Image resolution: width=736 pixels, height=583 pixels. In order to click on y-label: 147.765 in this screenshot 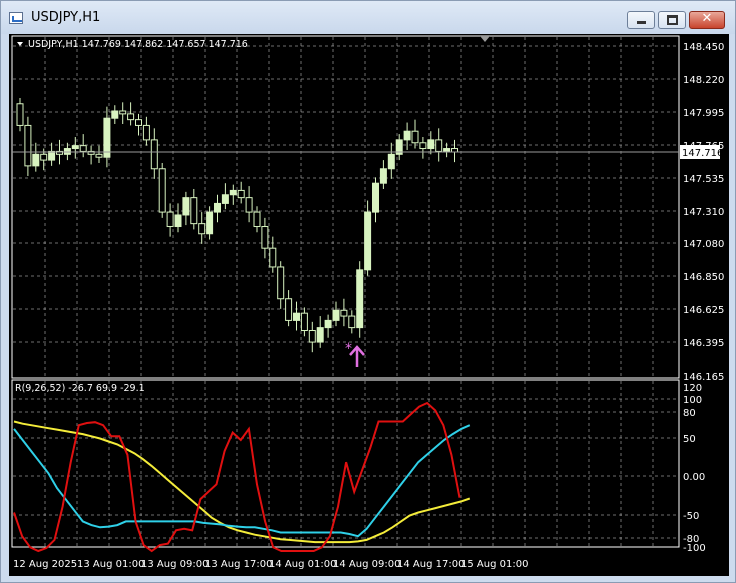, I will do `click(703, 146)`.